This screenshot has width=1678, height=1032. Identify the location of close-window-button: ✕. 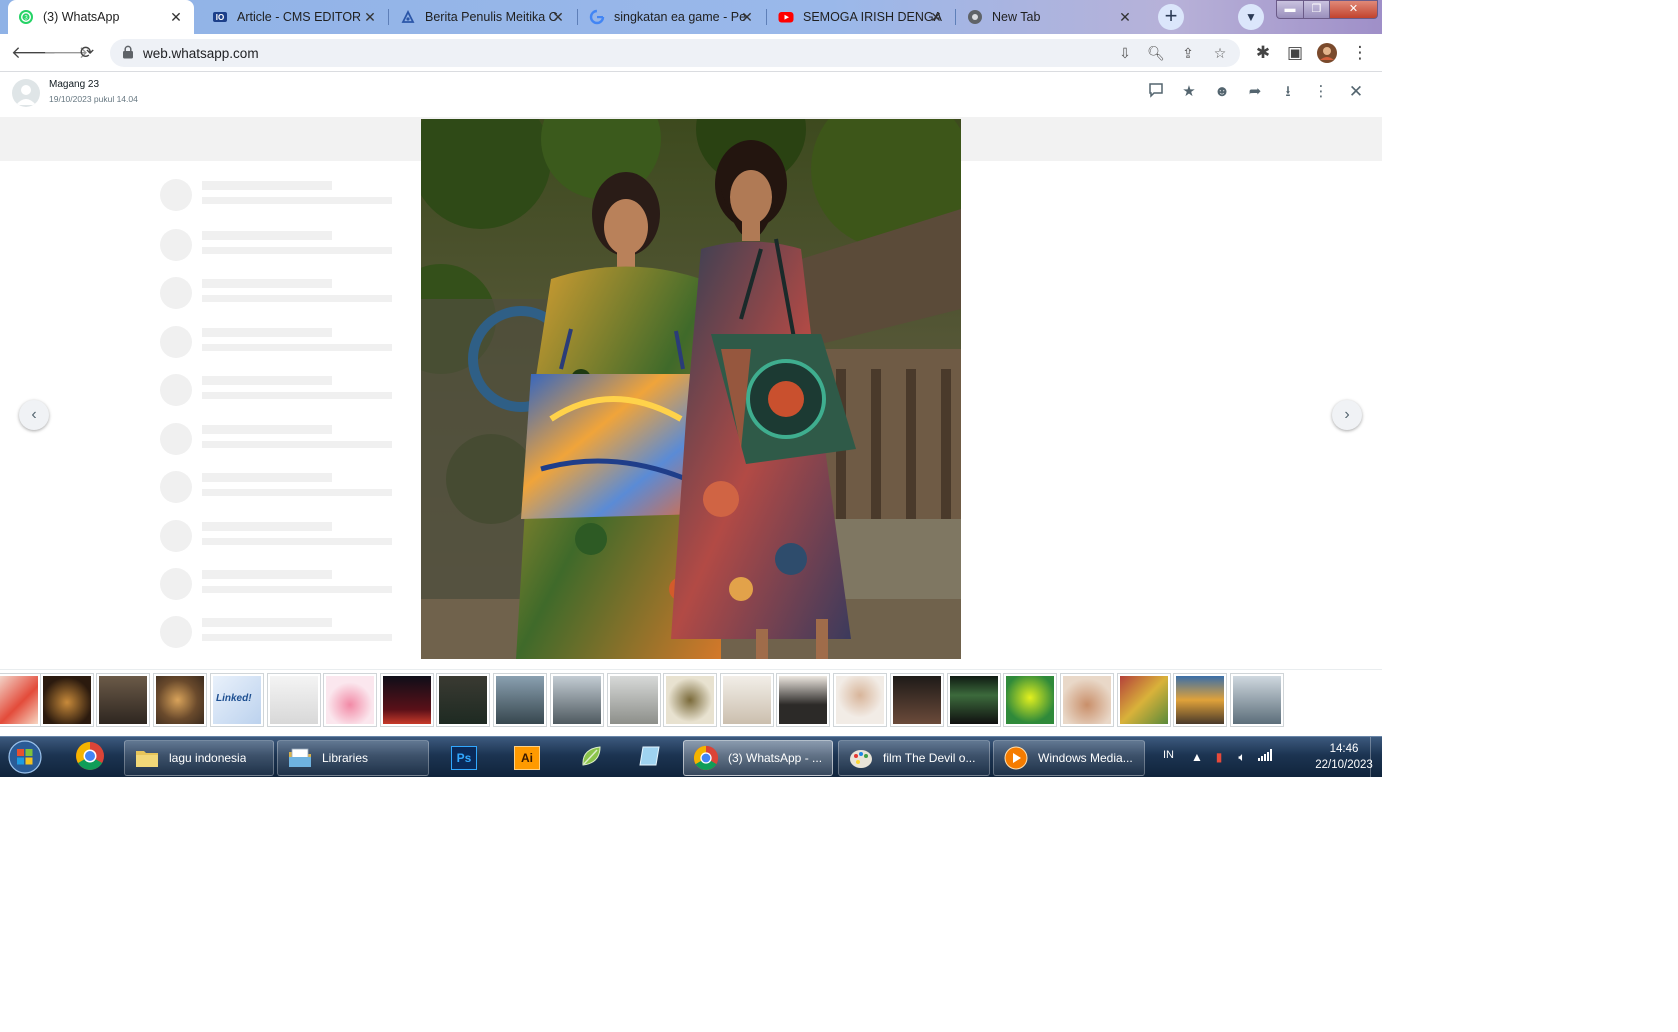
(1353, 9).